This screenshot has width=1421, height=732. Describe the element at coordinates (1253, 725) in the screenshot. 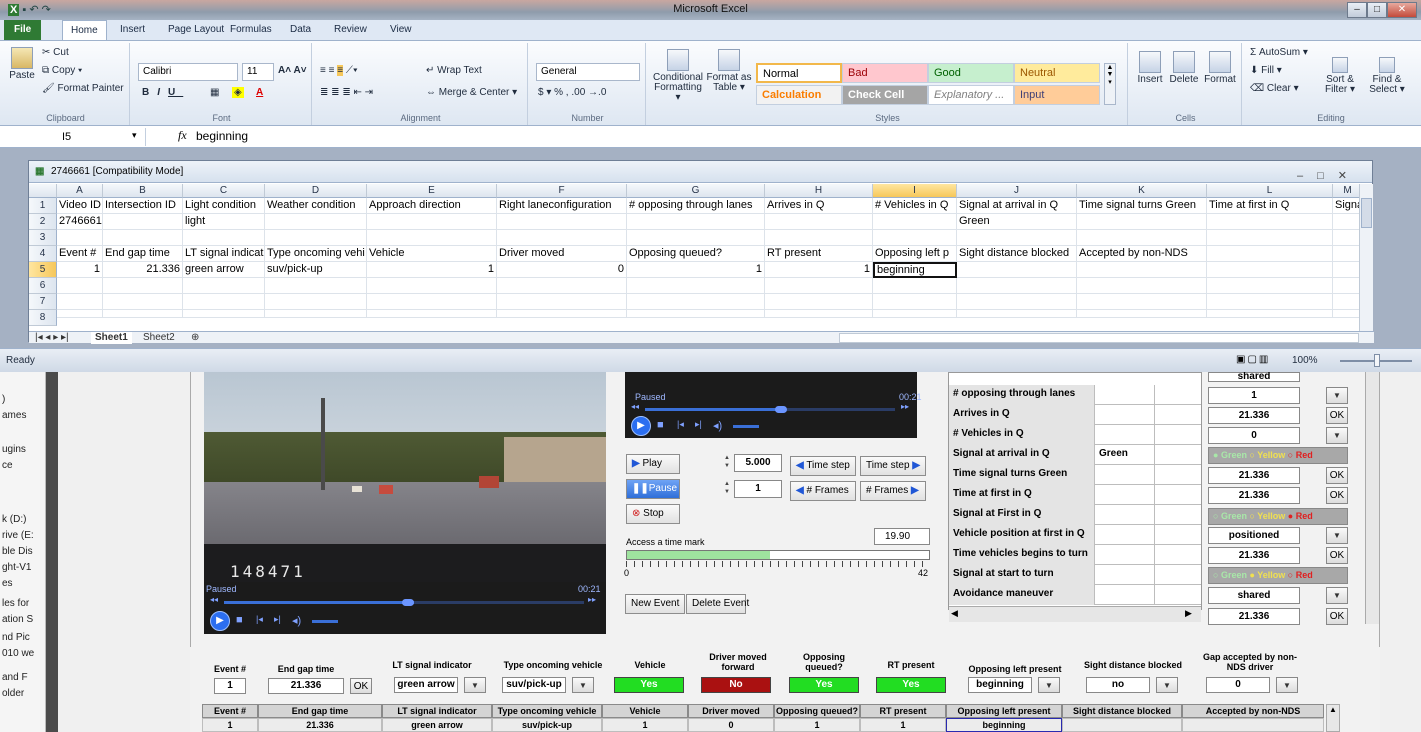

I see `table-cell` at that location.